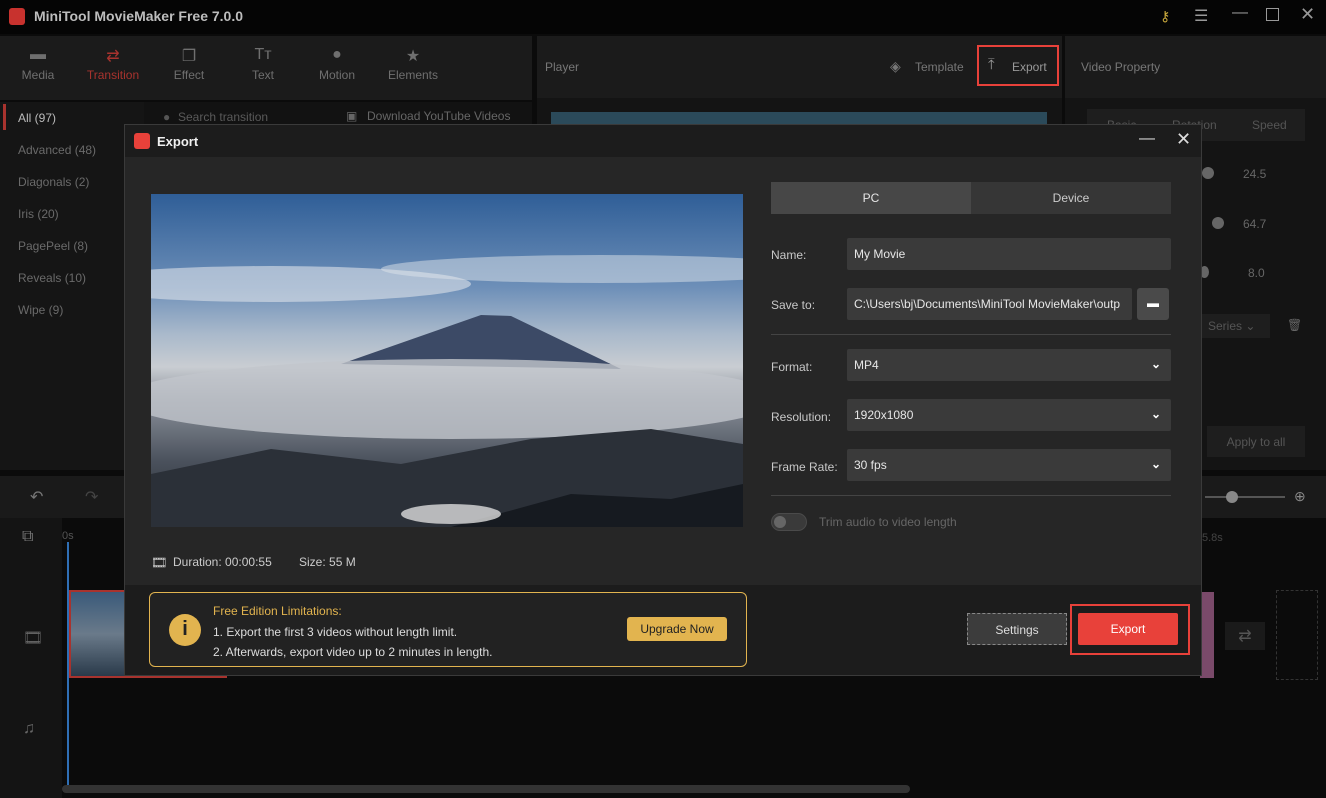  Describe the element at coordinates (888, 522) in the screenshot. I see `trim-audio-label: Trim audio to video length` at that location.